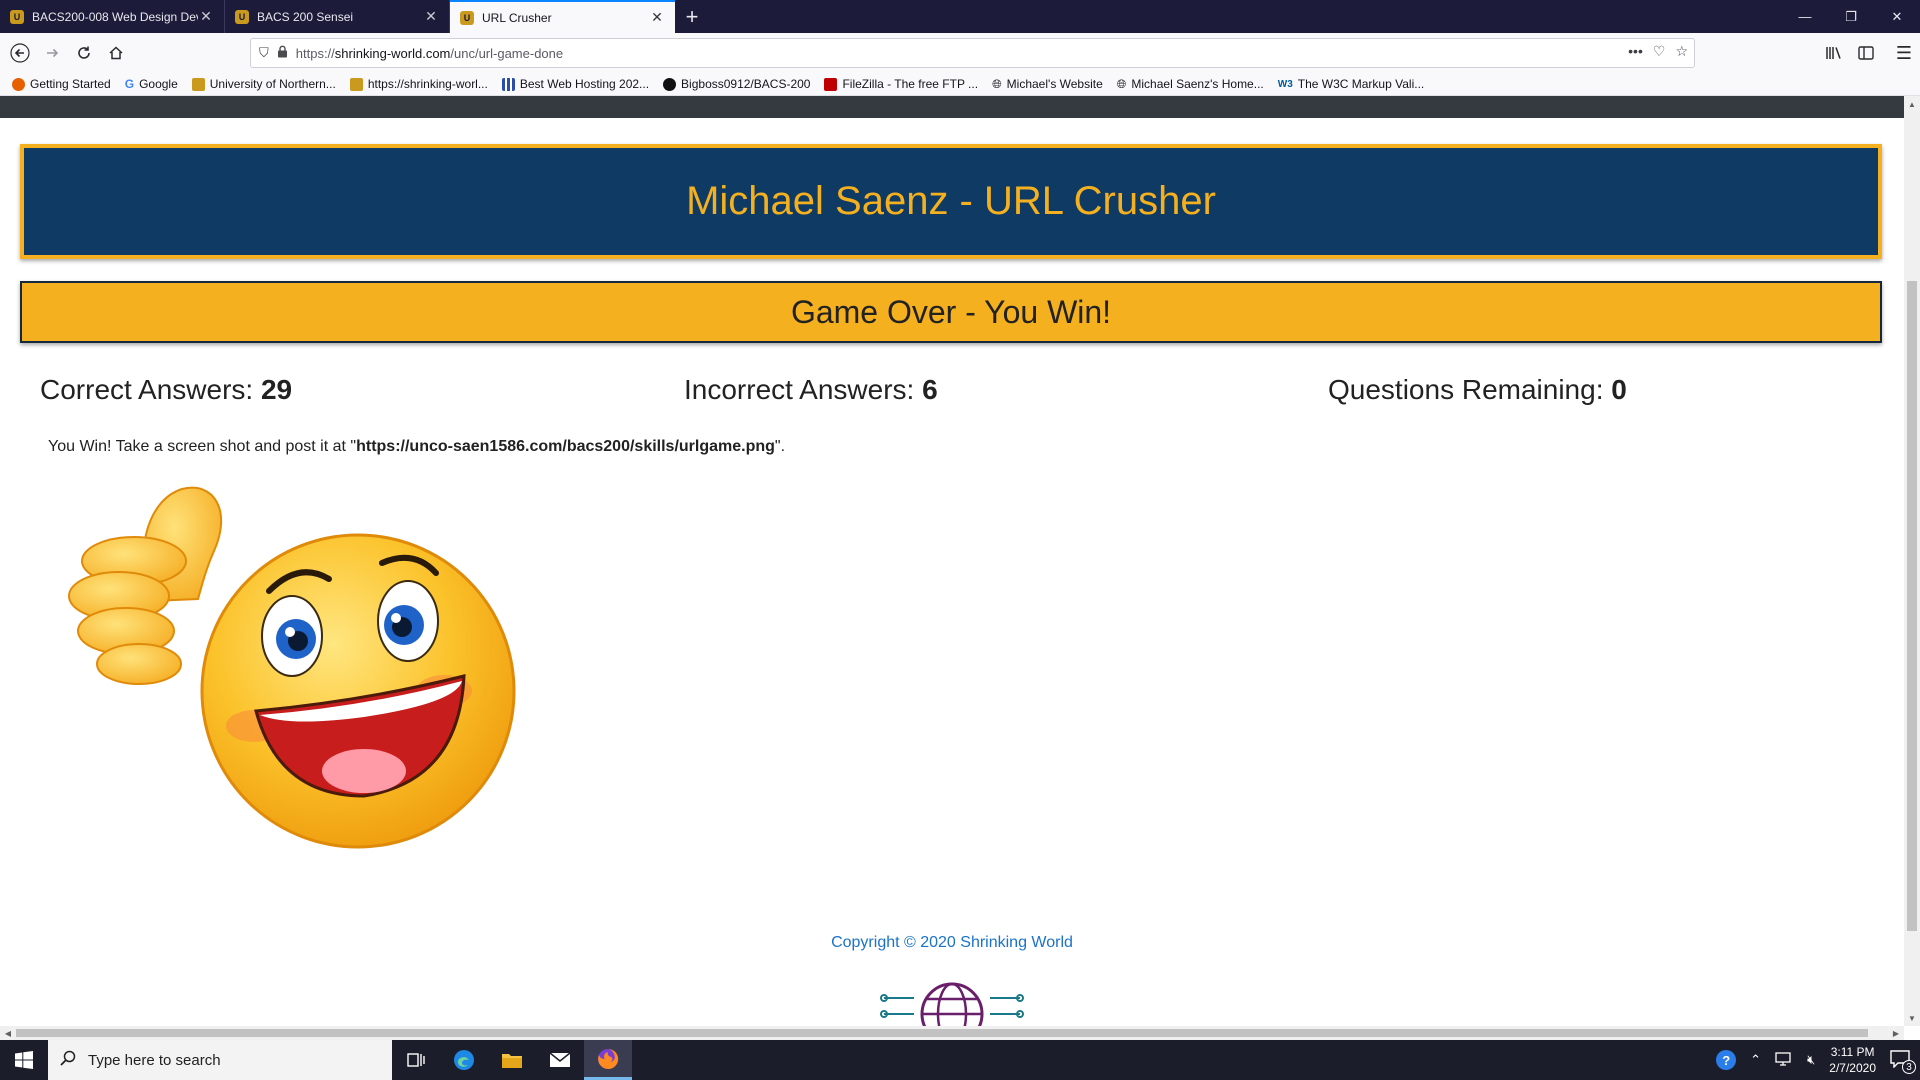 This screenshot has width=1920, height=1080. Describe the element at coordinates (1635, 51) in the screenshot. I see `page-actions-icon: •••` at that location.